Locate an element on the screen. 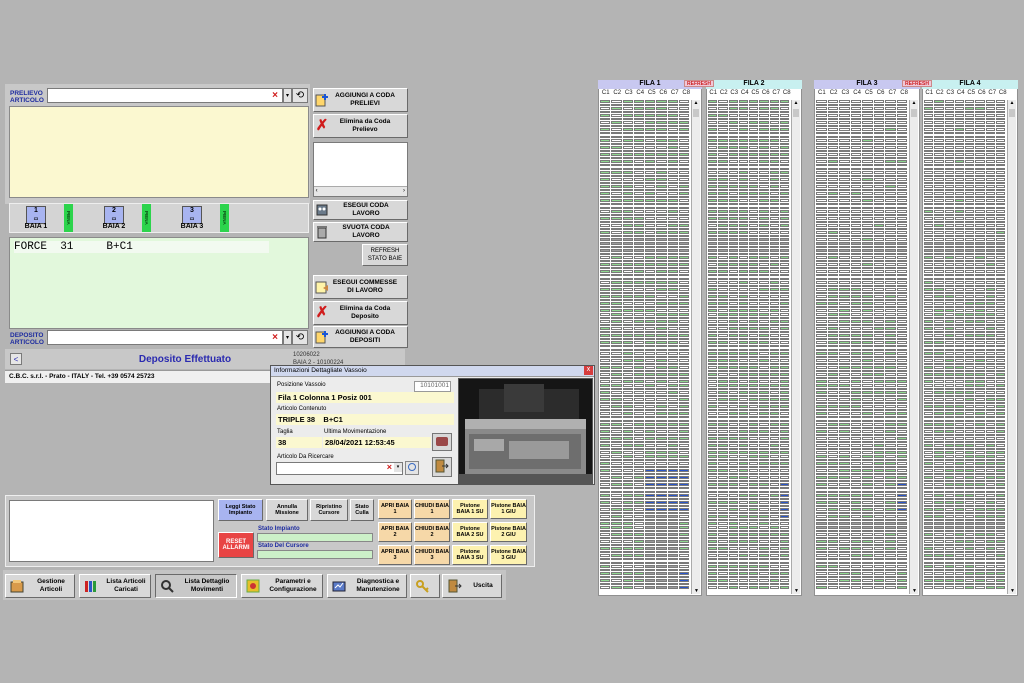  baia-icon-box: 3 ▭ is located at coordinates (192, 215).